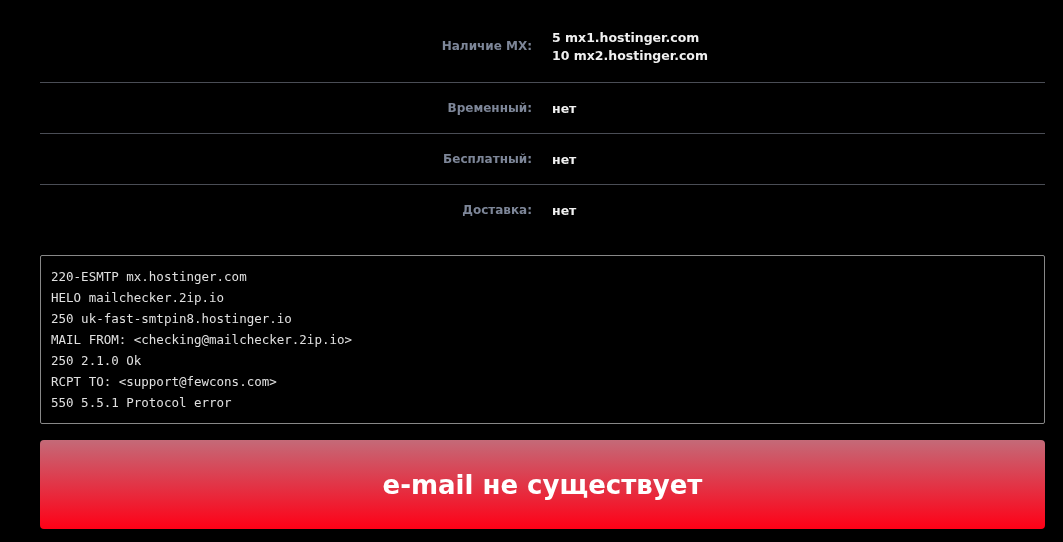 The height and width of the screenshot is (542, 1063). What do you see at coordinates (138, 298) in the screenshot?
I see `log-line: HELO mailchecker.2ip.io` at bounding box center [138, 298].